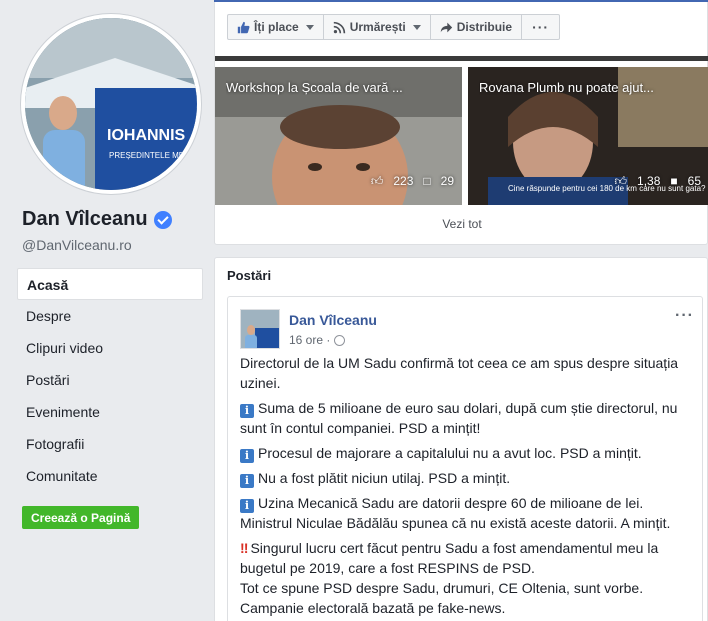 This screenshot has height=621, width=708. I want to click on thumbs-up-icon, so click(243, 27).